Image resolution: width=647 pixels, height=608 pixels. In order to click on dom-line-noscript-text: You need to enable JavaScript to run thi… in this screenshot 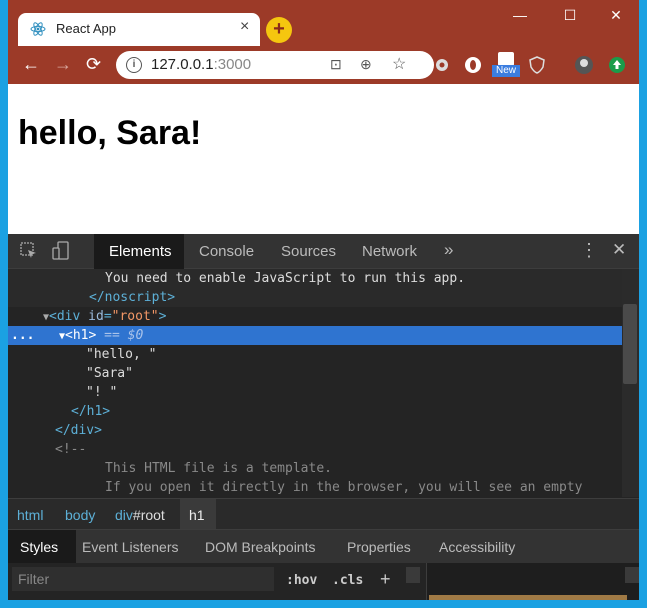, I will do `click(315, 278)`.